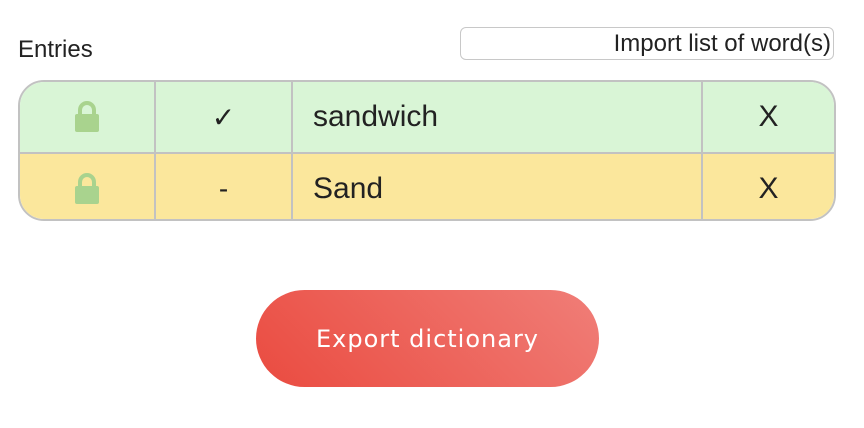  I want to click on table-row: - Sand X, so click(427, 185).